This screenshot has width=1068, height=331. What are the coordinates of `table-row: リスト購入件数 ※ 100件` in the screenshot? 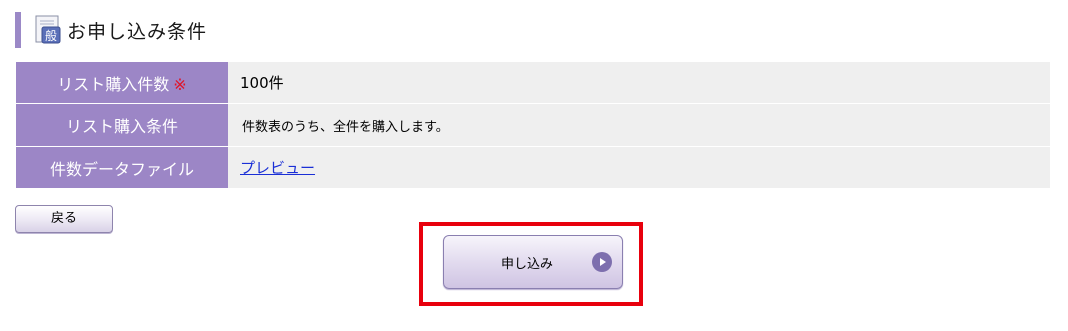 It's located at (533, 83).